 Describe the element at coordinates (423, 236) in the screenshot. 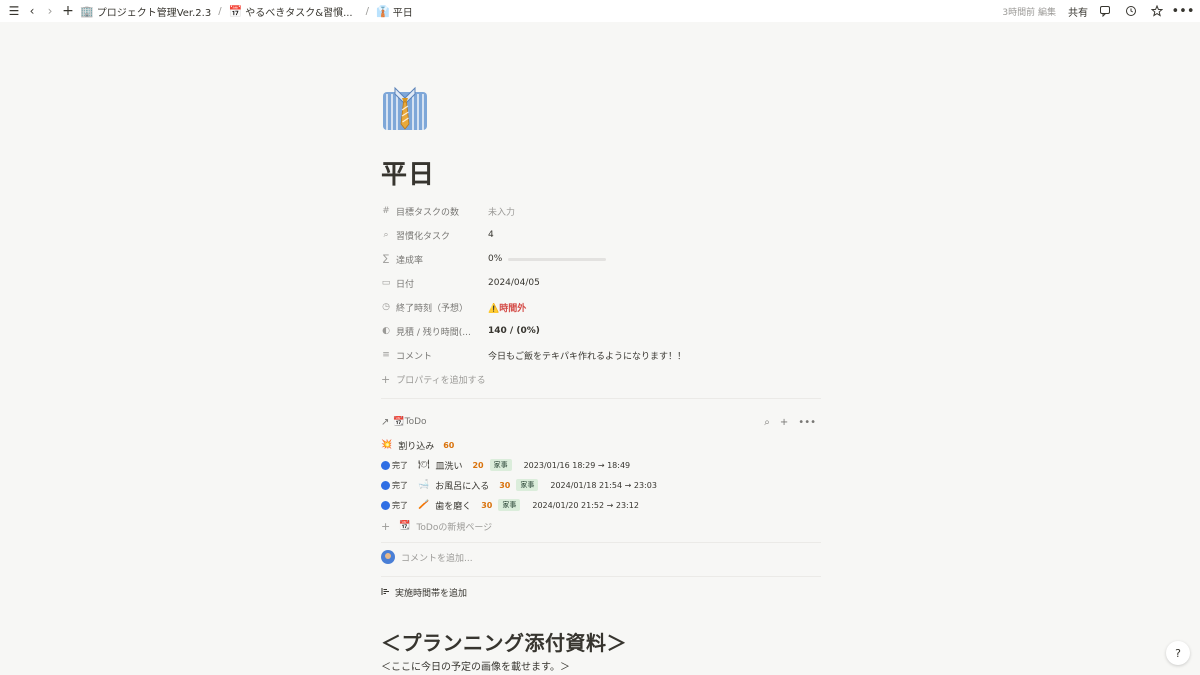

I see `property-label: 習慣化タスク` at that location.